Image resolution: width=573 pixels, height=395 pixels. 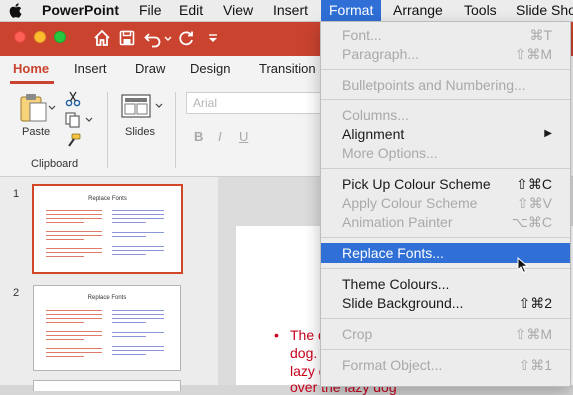 I want to click on submenu-arrow-icon: ▶, so click(x=548, y=133).